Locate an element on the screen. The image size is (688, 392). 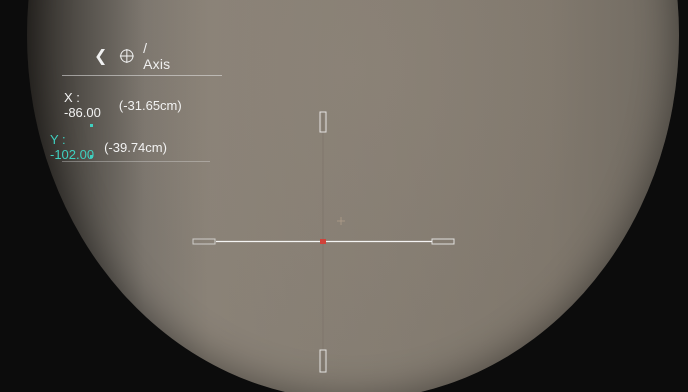
y-axis-value: Y : -102.00 is located at coordinates (72, 147).